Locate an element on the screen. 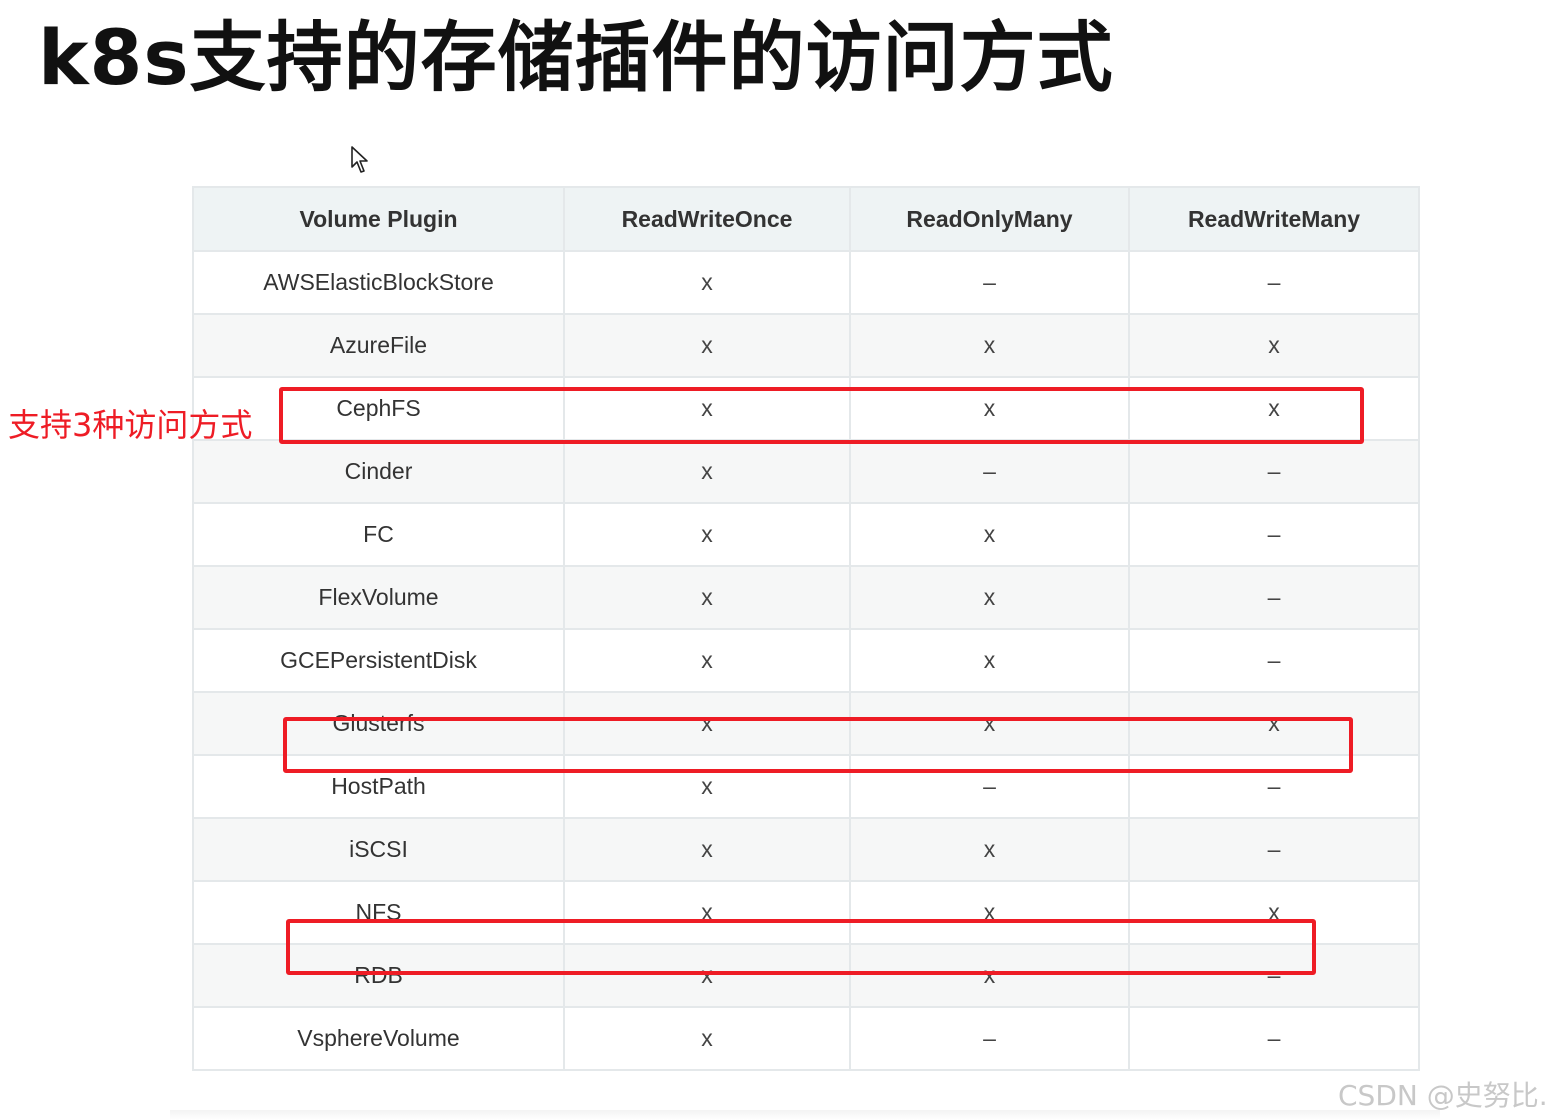 The height and width of the screenshot is (1120, 1555). table-row: AWSElasticBlockStore x – – is located at coordinates (806, 282).